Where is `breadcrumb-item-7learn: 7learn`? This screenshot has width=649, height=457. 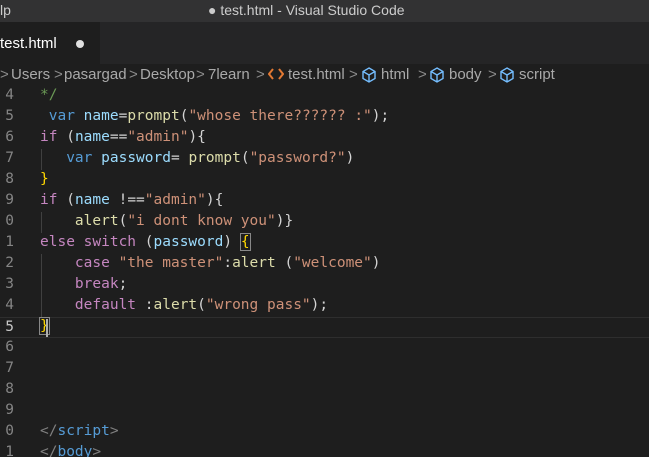
breadcrumb-item-7learn: 7learn is located at coordinates (229, 74).